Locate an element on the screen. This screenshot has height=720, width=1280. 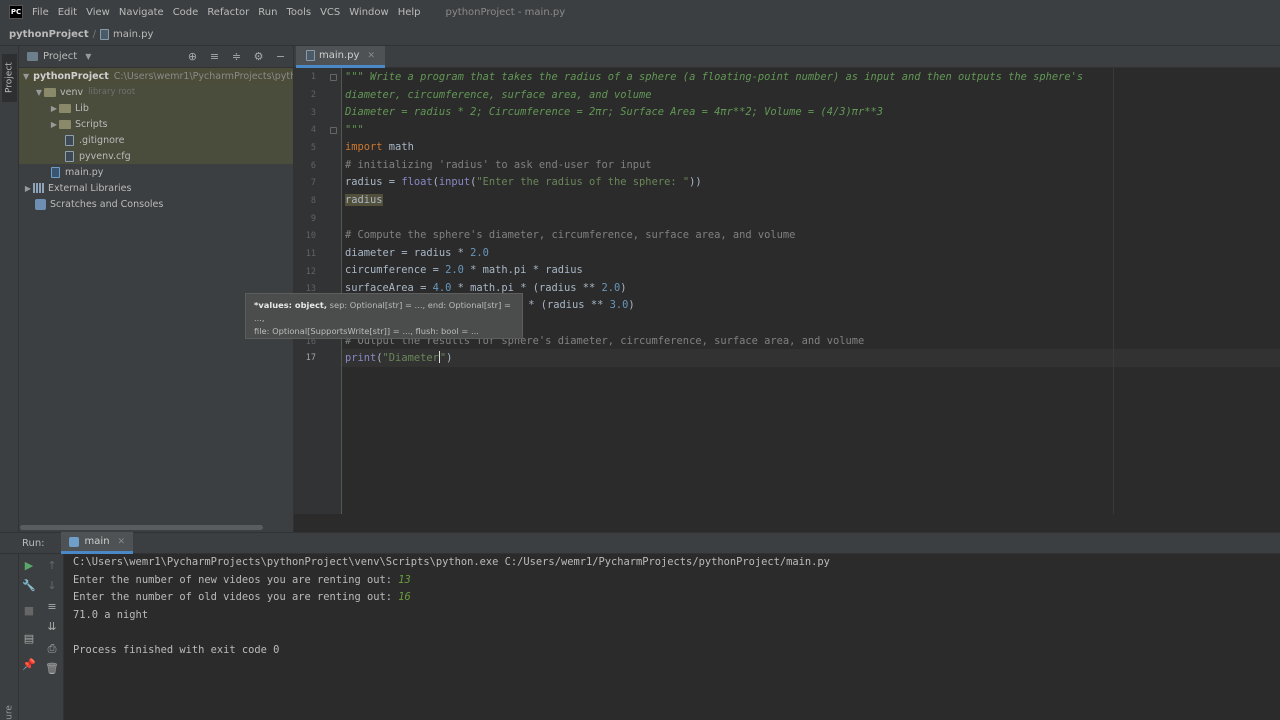
menu-edit: Edit is located at coordinates (67, 12).